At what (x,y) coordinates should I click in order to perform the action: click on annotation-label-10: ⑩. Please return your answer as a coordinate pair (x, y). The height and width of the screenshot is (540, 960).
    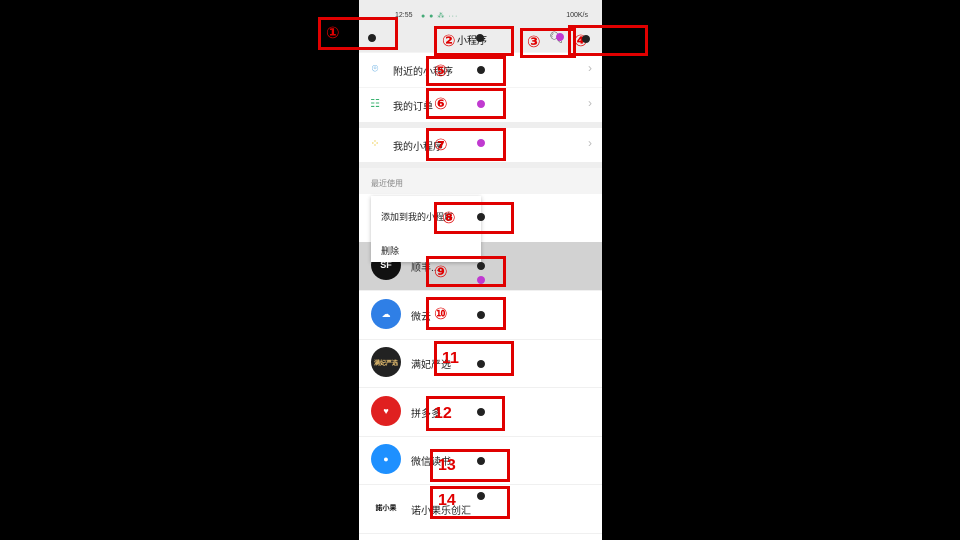
    Looking at the image, I should click on (441, 314).